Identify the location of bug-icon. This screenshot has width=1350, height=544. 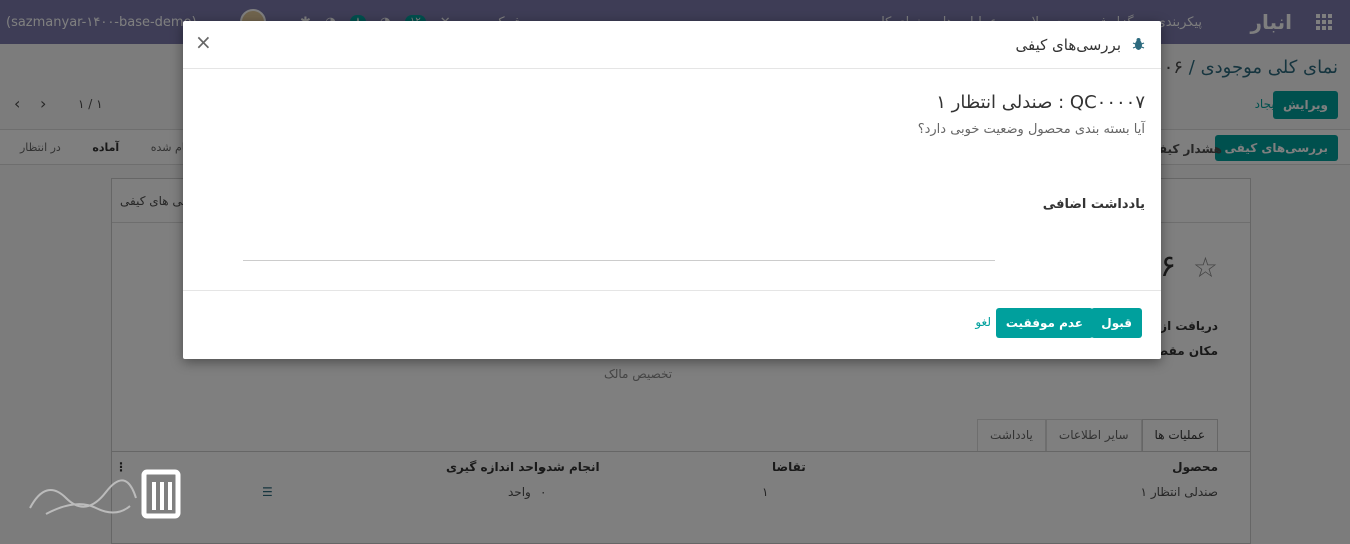
(1138, 44).